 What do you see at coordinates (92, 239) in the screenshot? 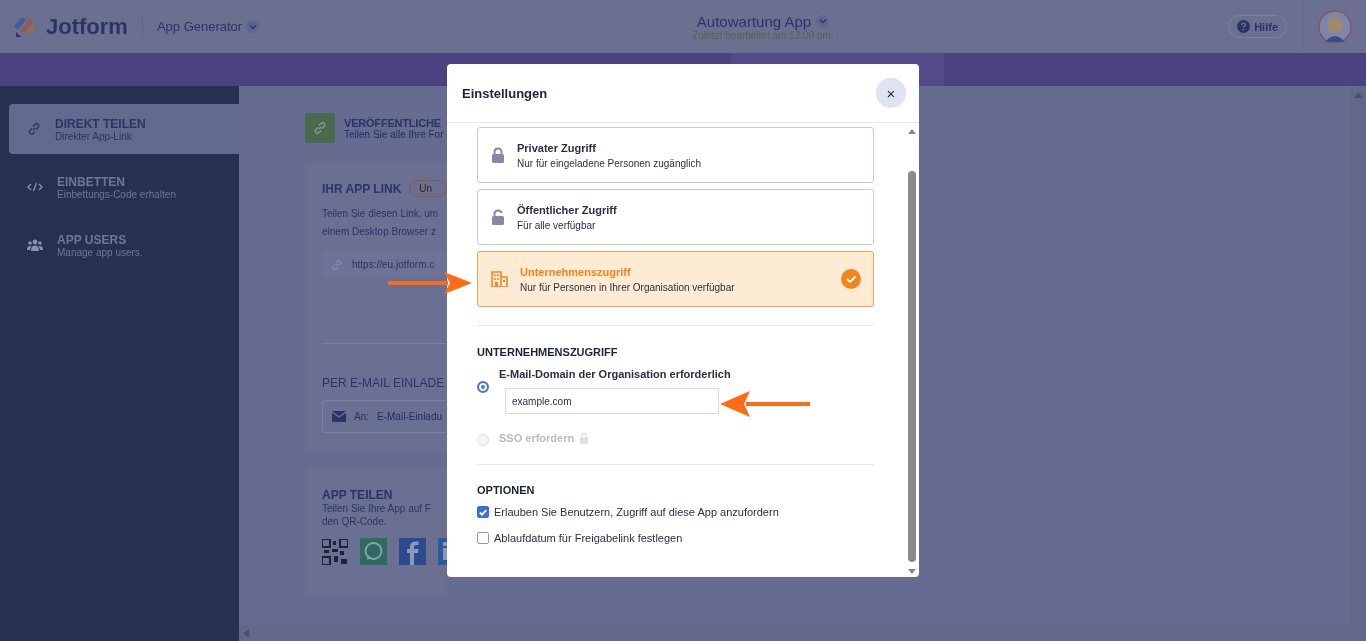
I see `sidebar-item-title: APP USERS` at bounding box center [92, 239].